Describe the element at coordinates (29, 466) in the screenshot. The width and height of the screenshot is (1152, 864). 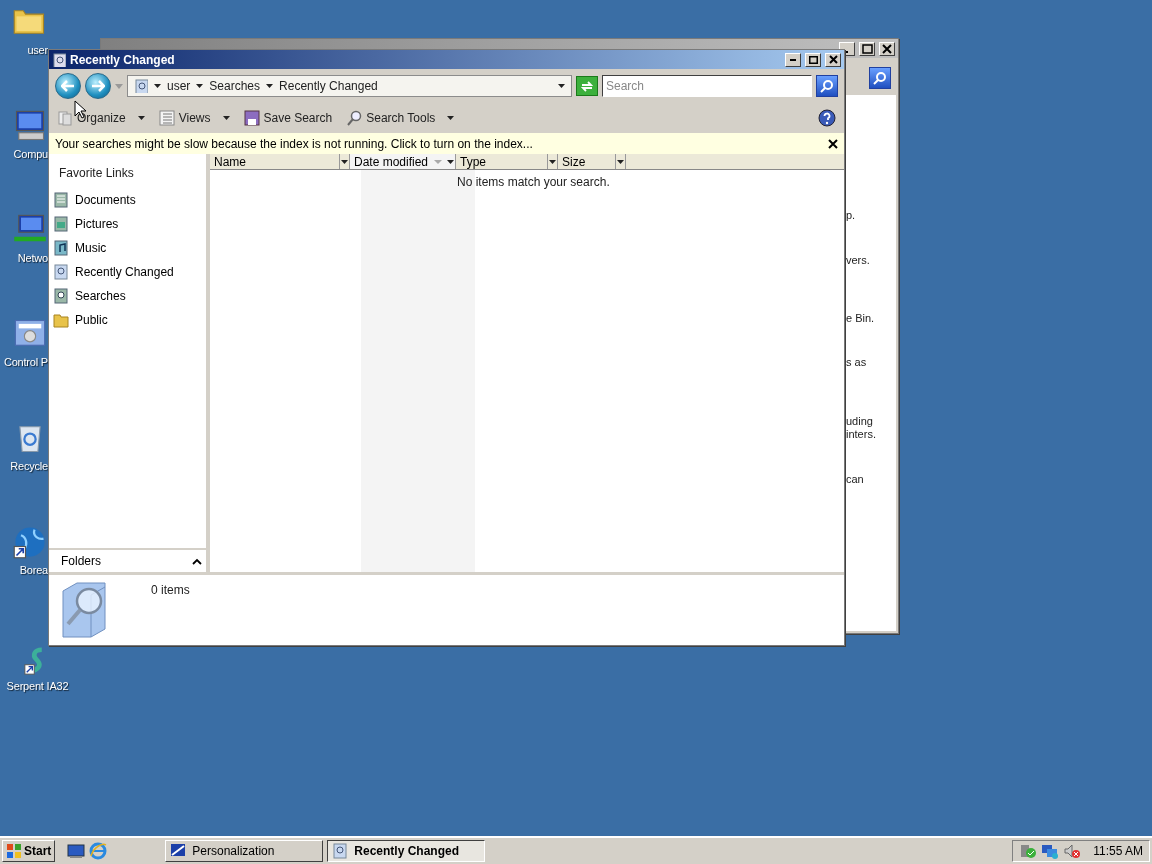
I see `desktop-icon-label: Recycle` at that location.